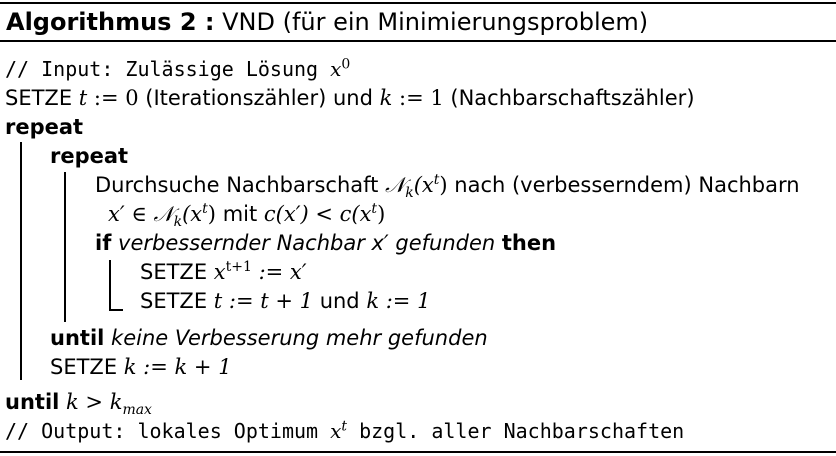 Image resolution: width=836 pixels, height=456 pixels. I want to click on if-condition: verbessernder Nachbar x′ gefunden, so click(307, 243).